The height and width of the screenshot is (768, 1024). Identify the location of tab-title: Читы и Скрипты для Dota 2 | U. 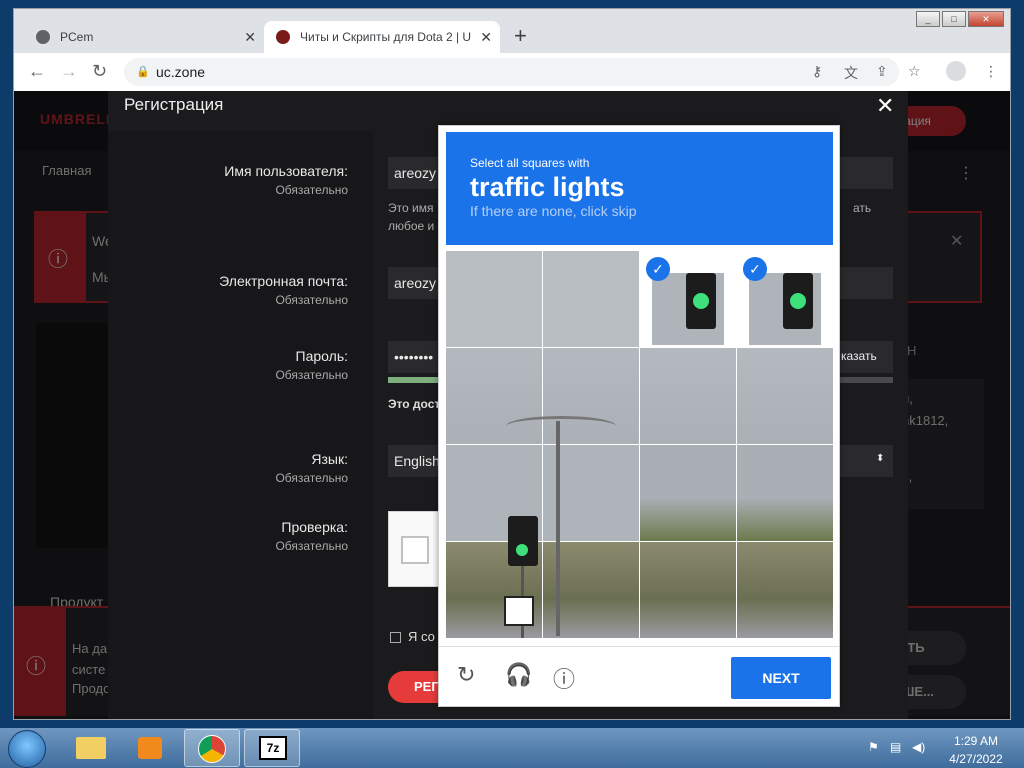
(386, 37).